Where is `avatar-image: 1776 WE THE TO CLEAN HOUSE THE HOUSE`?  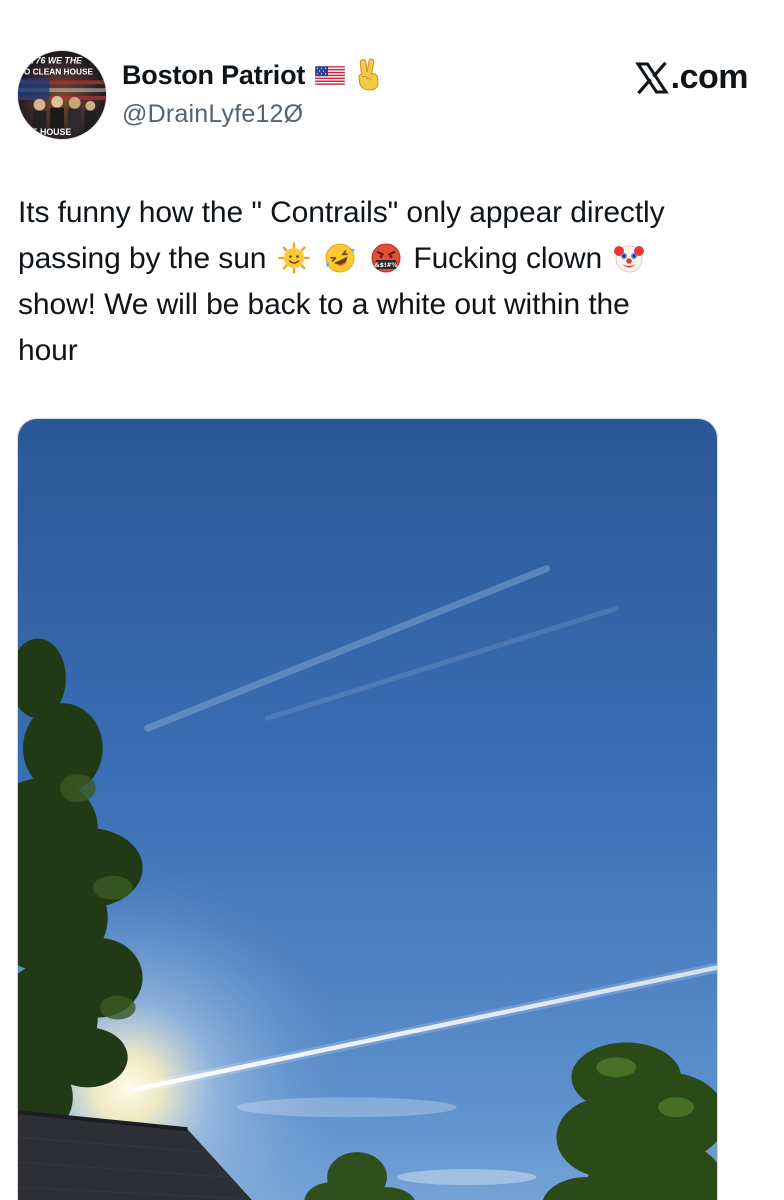
avatar-image: 1776 WE THE TO CLEAN HOUSE THE HOUSE is located at coordinates (62, 95).